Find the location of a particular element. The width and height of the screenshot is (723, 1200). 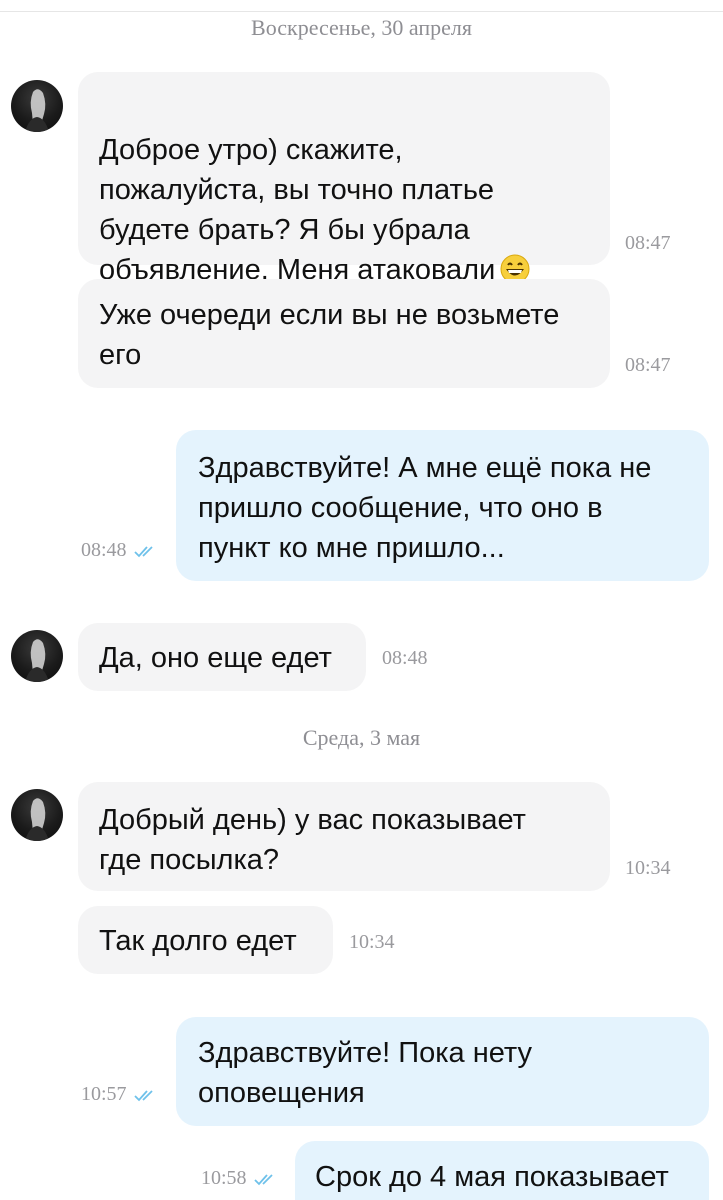

message-text: Срок до 4 мая показывает is located at coordinates (492, 1177).